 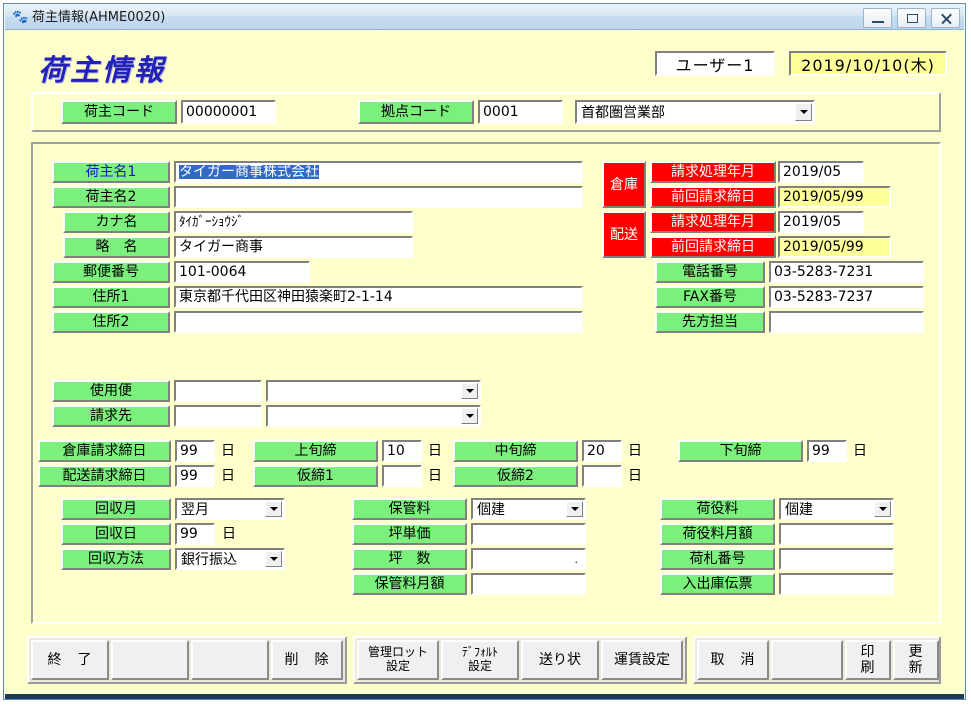 What do you see at coordinates (195, 534) in the screenshot?
I see `collection-day-input: 99` at bounding box center [195, 534].